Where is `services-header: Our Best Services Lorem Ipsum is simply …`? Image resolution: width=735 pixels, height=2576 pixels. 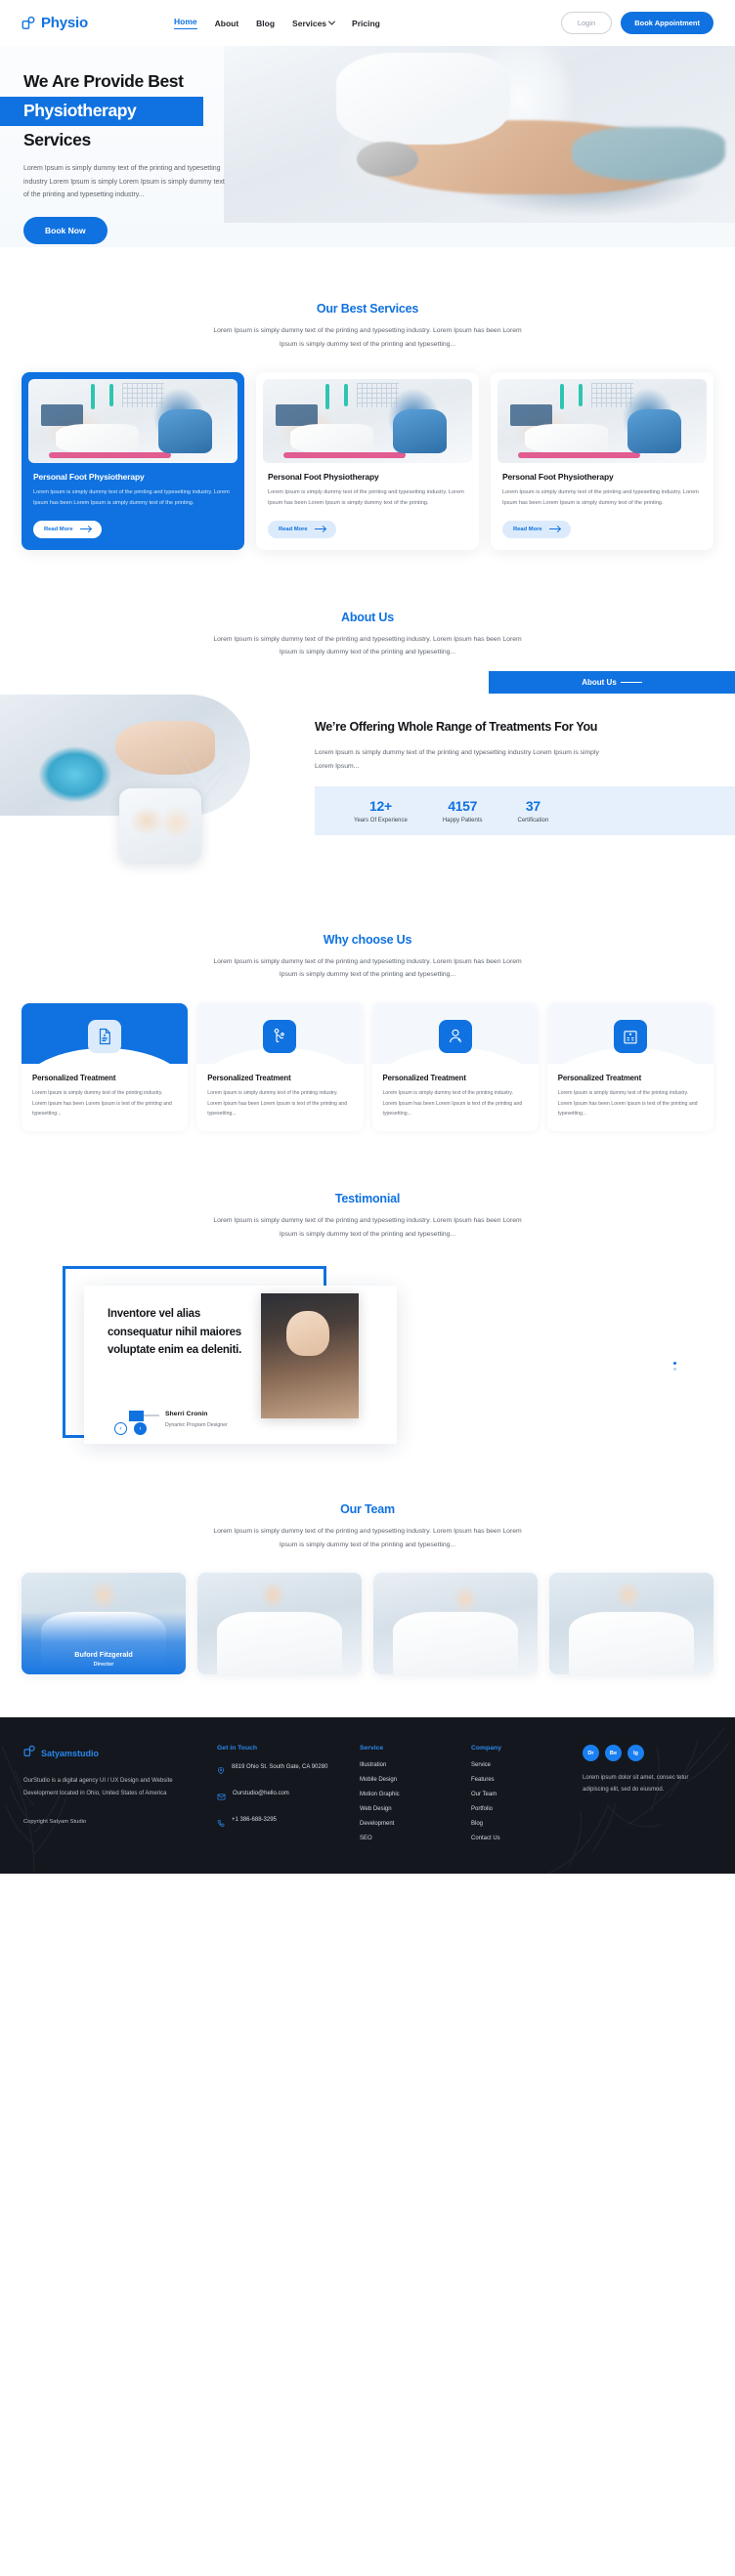
services-header: Our Best Services Lorem Ipsum is simply … is located at coordinates (367, 326).